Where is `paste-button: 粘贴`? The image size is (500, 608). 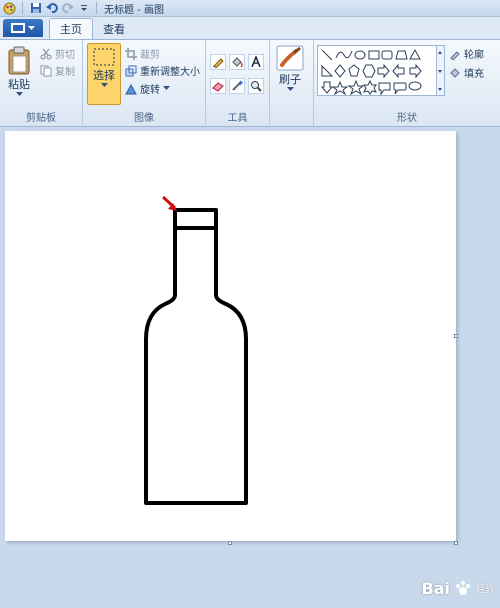 paste-button: 粘贴 is located at coordinates (19, 71).